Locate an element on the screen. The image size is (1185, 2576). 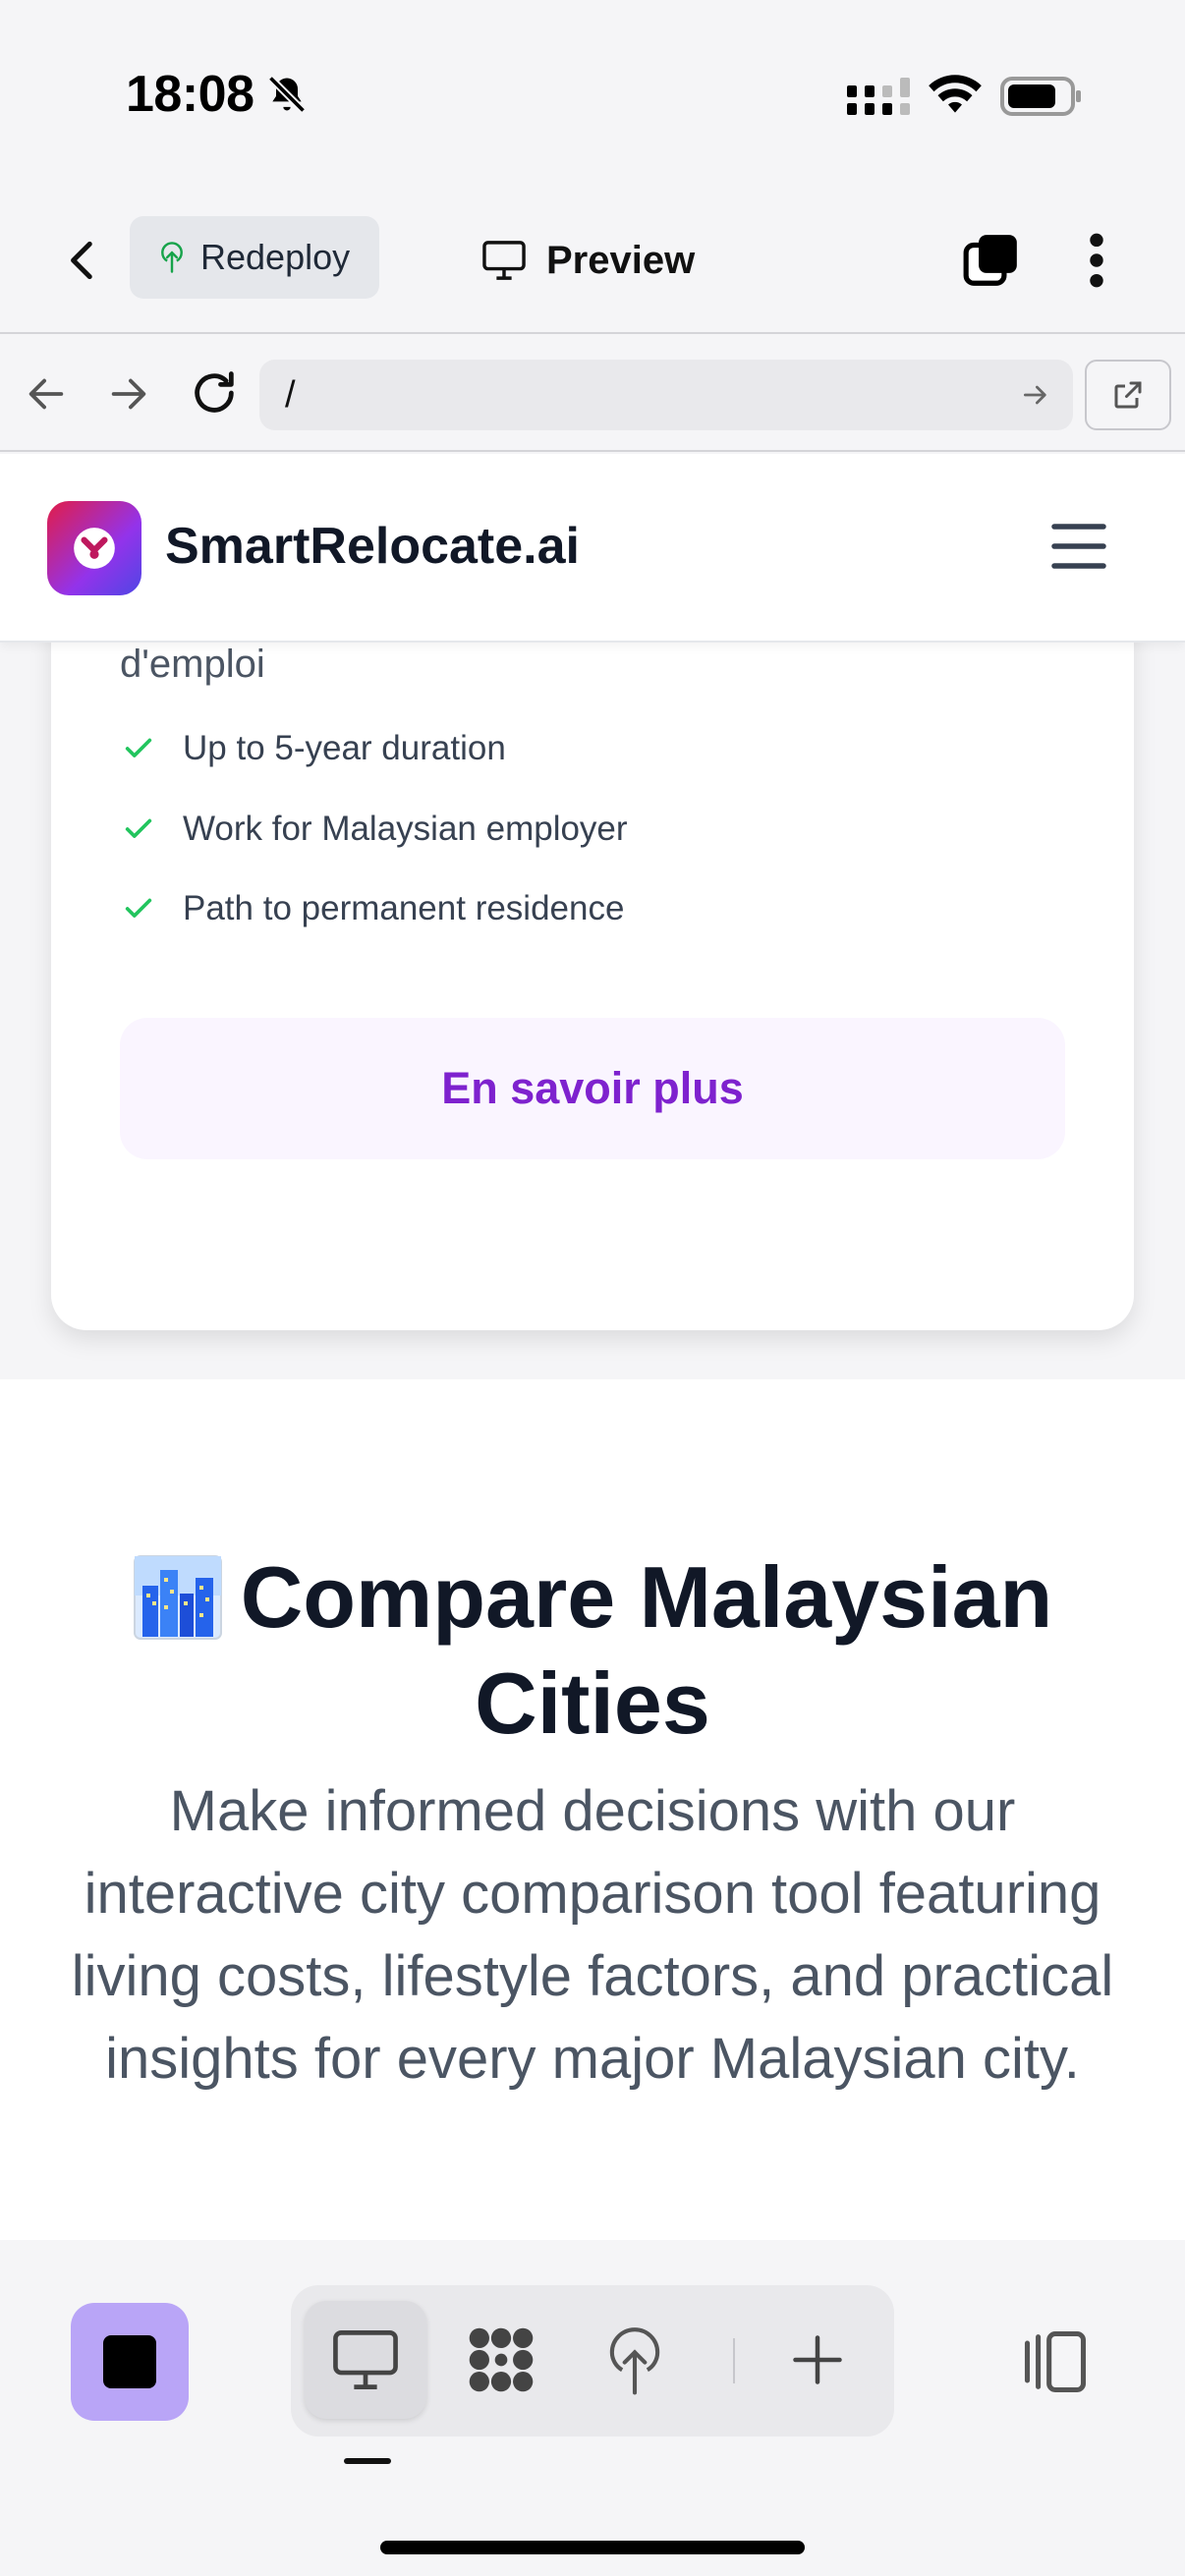
side-panel-icon is located at coordinates (1056, 2361).